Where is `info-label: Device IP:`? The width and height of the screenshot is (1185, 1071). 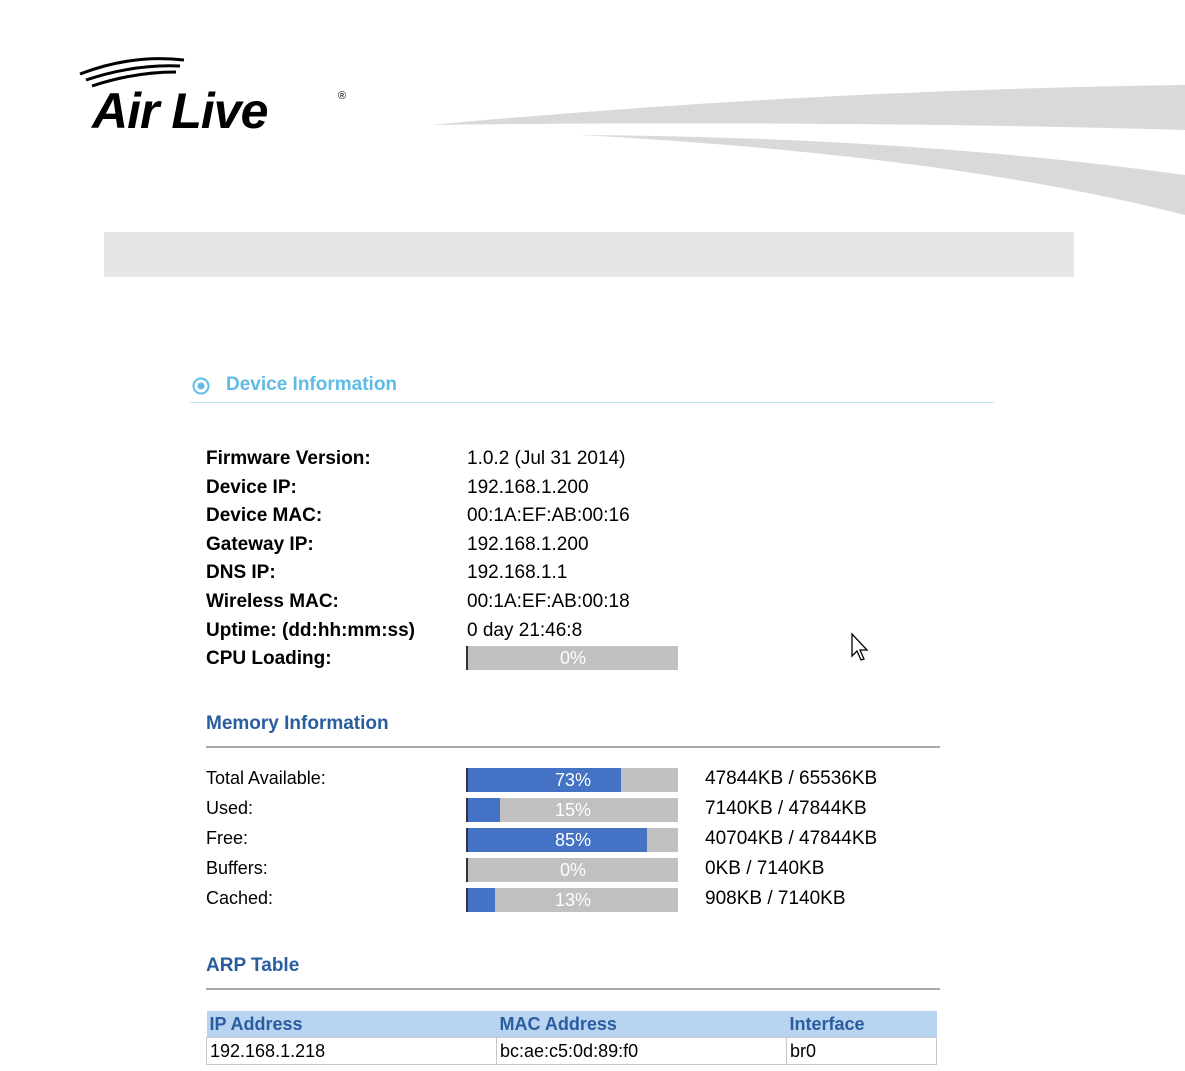
info-label: Device IP: is located at coordinates (251, 487).